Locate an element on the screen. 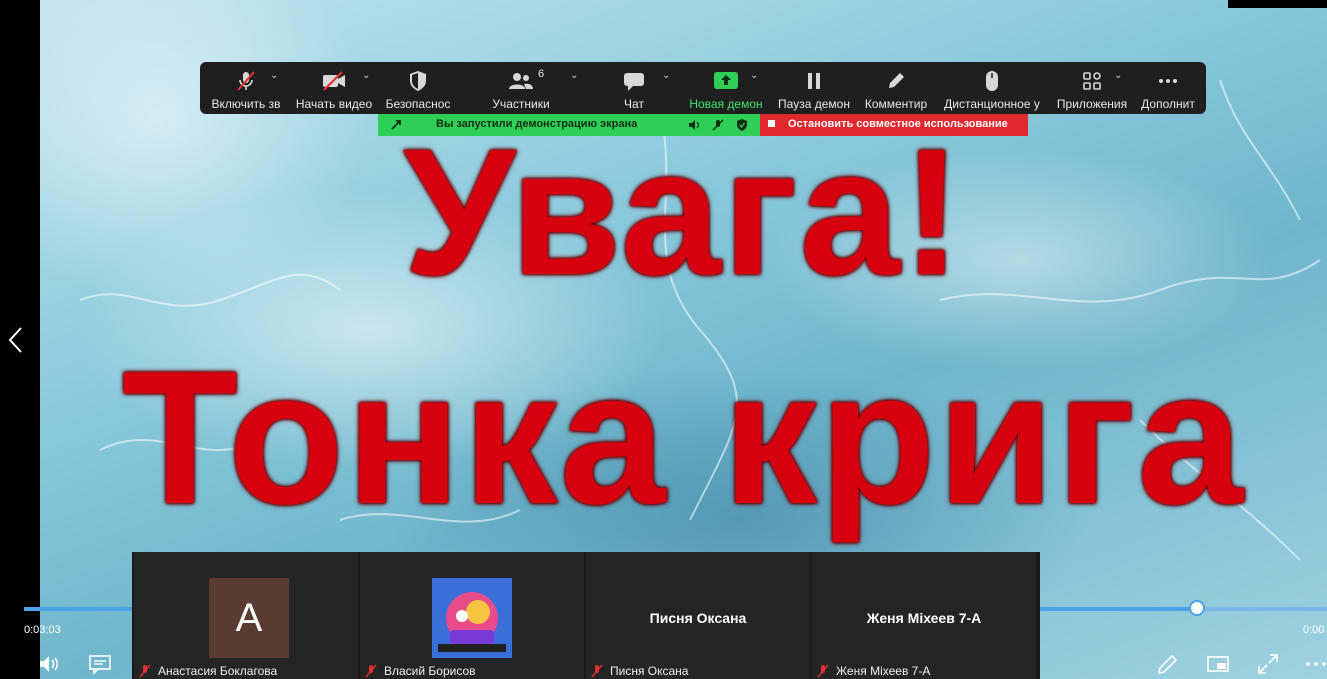  share-up-icon is located at coordinates (726, 81).